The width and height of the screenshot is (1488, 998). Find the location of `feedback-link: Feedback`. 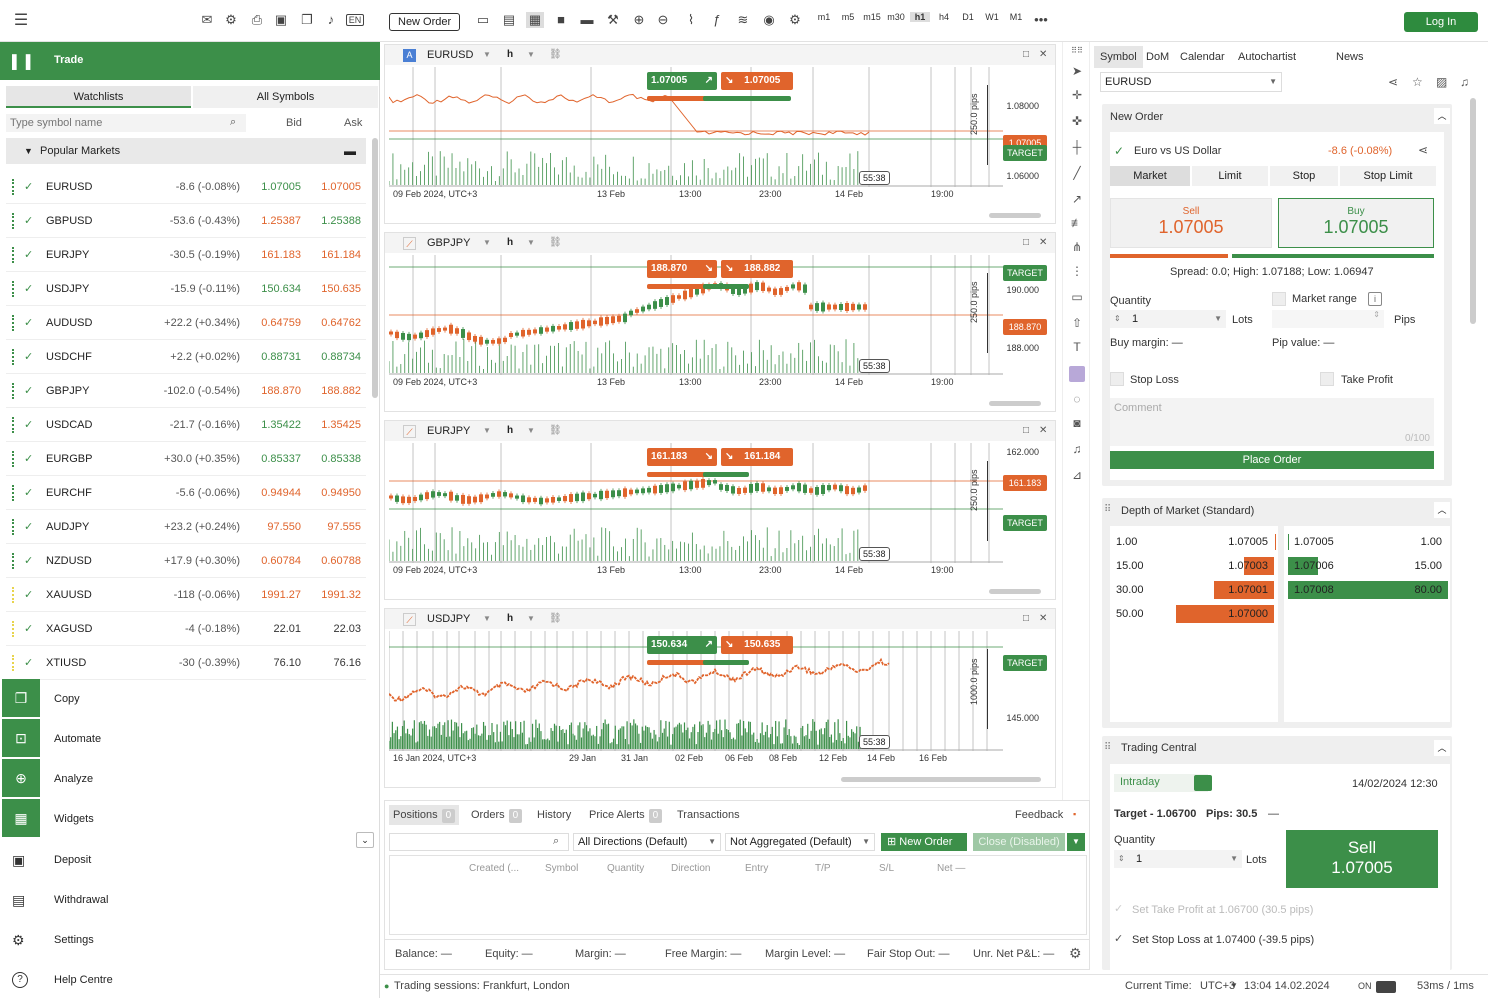

feedback-link: Feedback is located at coordinates (1039, 815).